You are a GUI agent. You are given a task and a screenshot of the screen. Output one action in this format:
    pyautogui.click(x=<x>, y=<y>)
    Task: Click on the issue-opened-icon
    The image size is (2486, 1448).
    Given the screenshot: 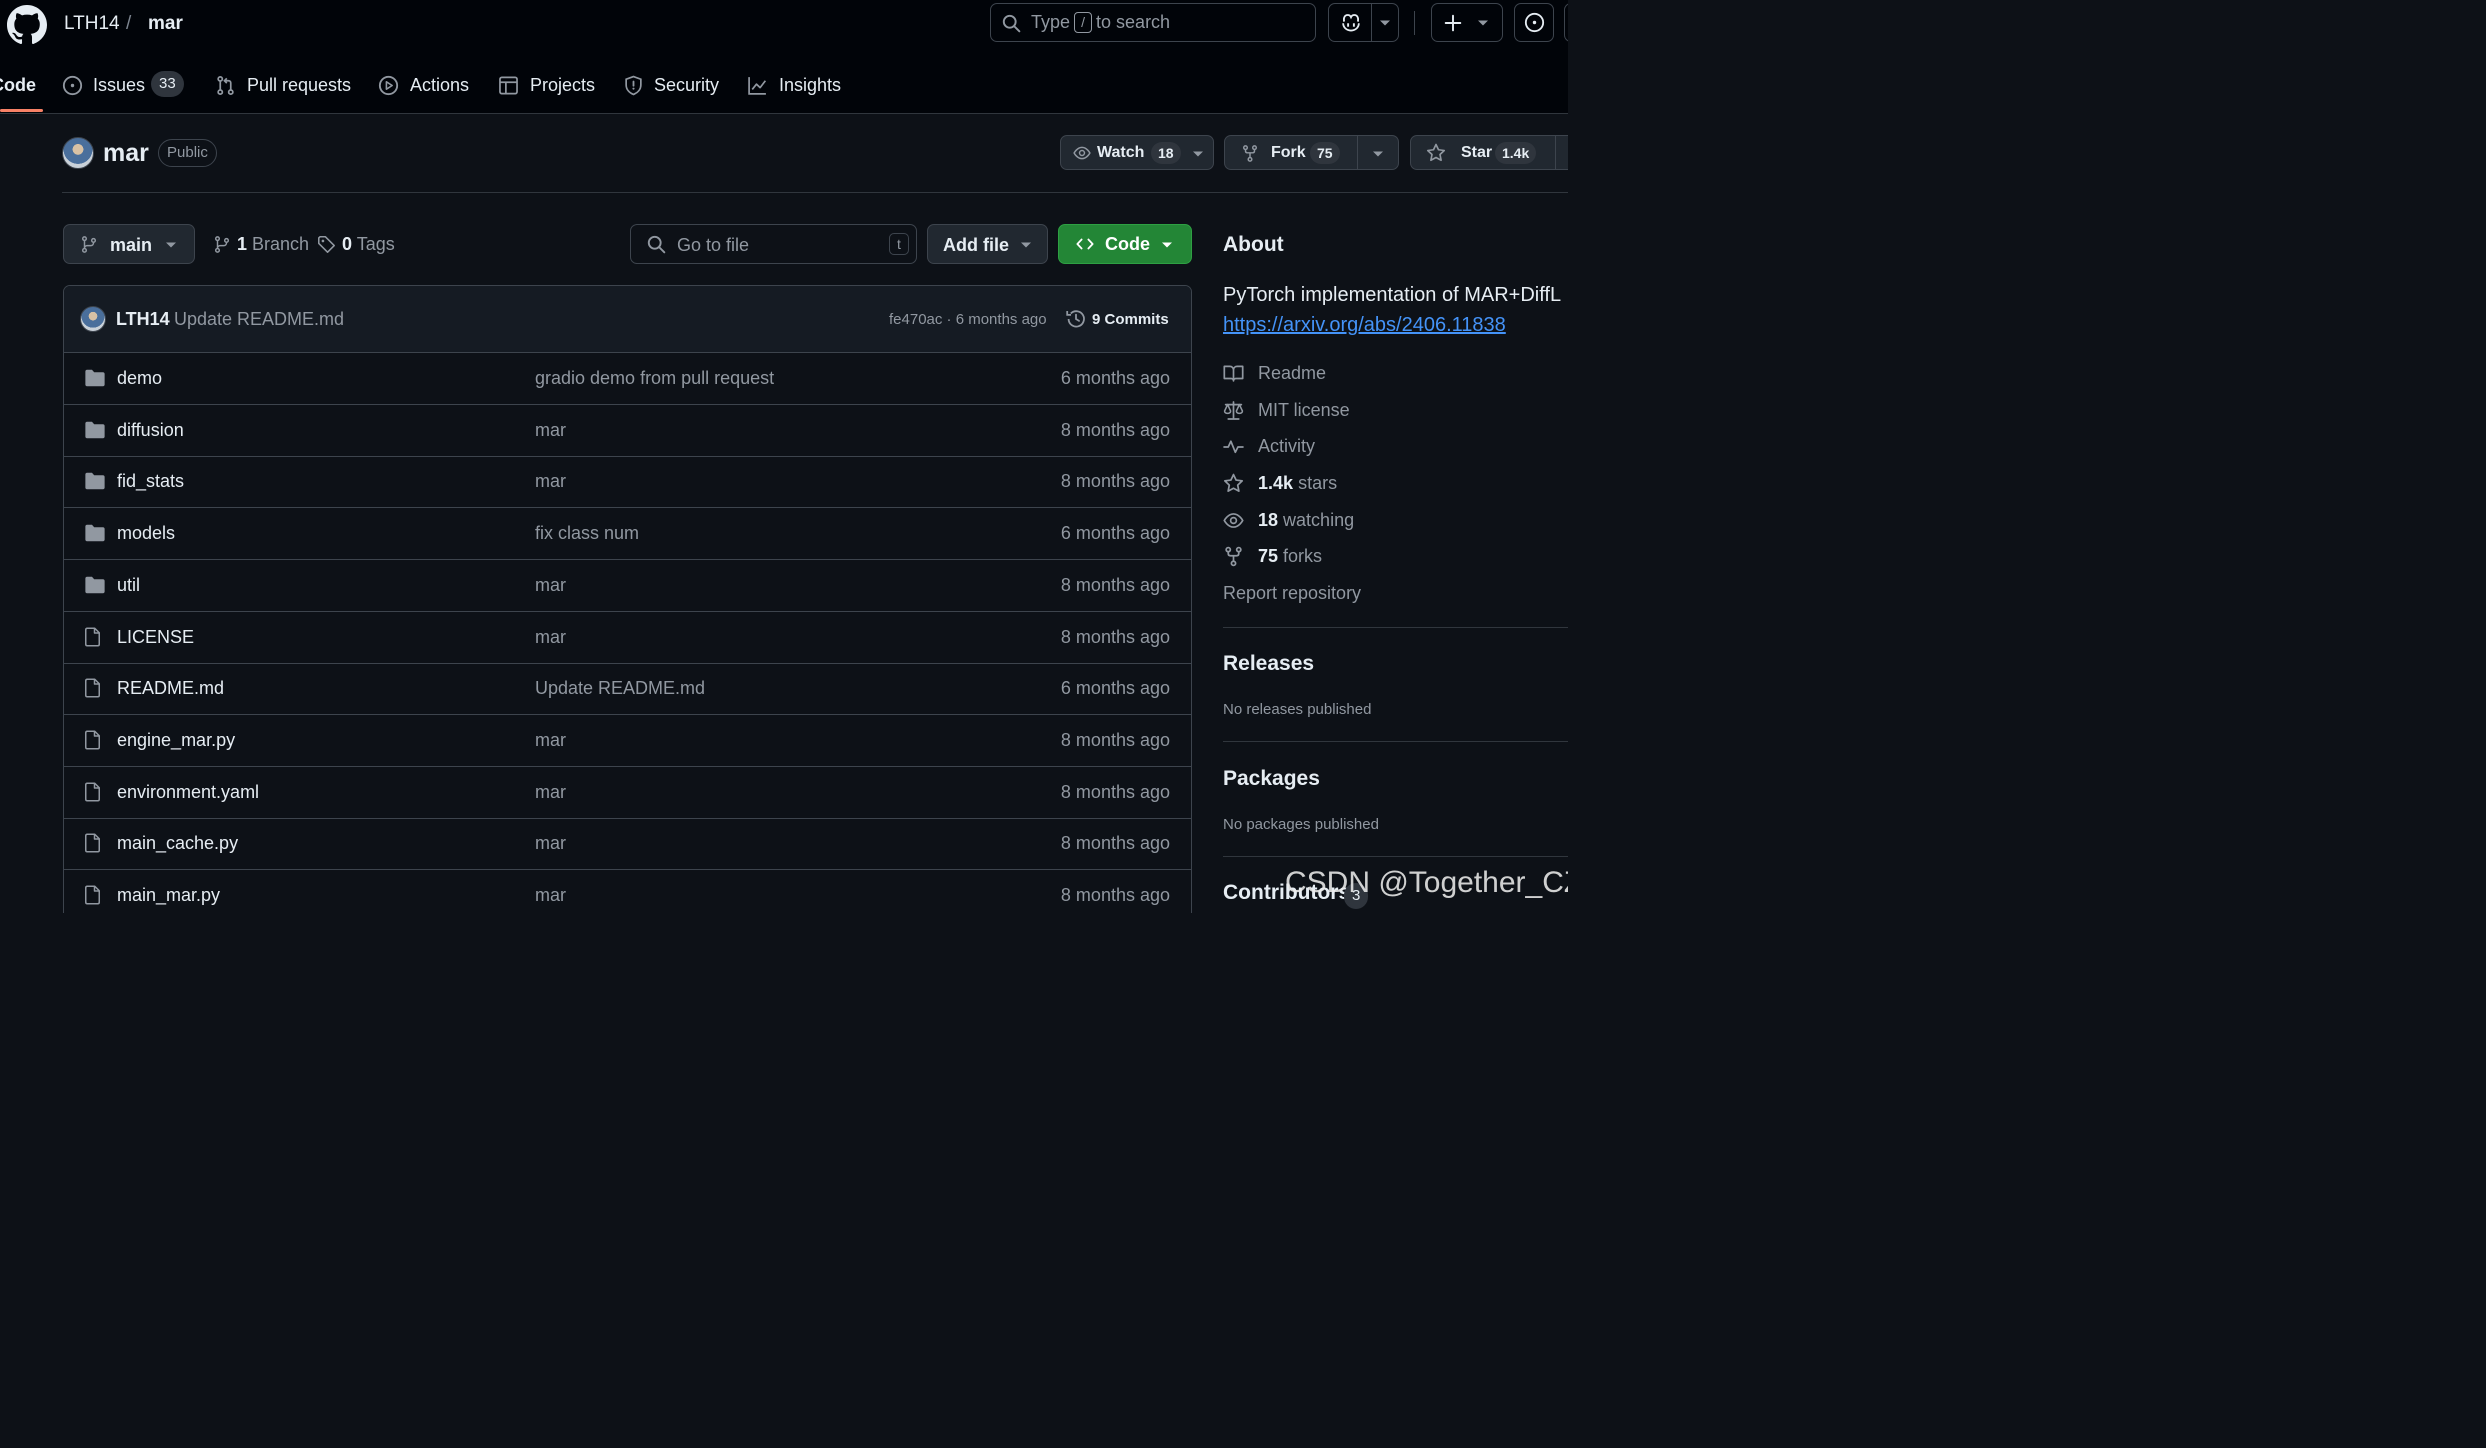 What is the action you would take?
    pyautogui.click(x=1534, y=22)
    